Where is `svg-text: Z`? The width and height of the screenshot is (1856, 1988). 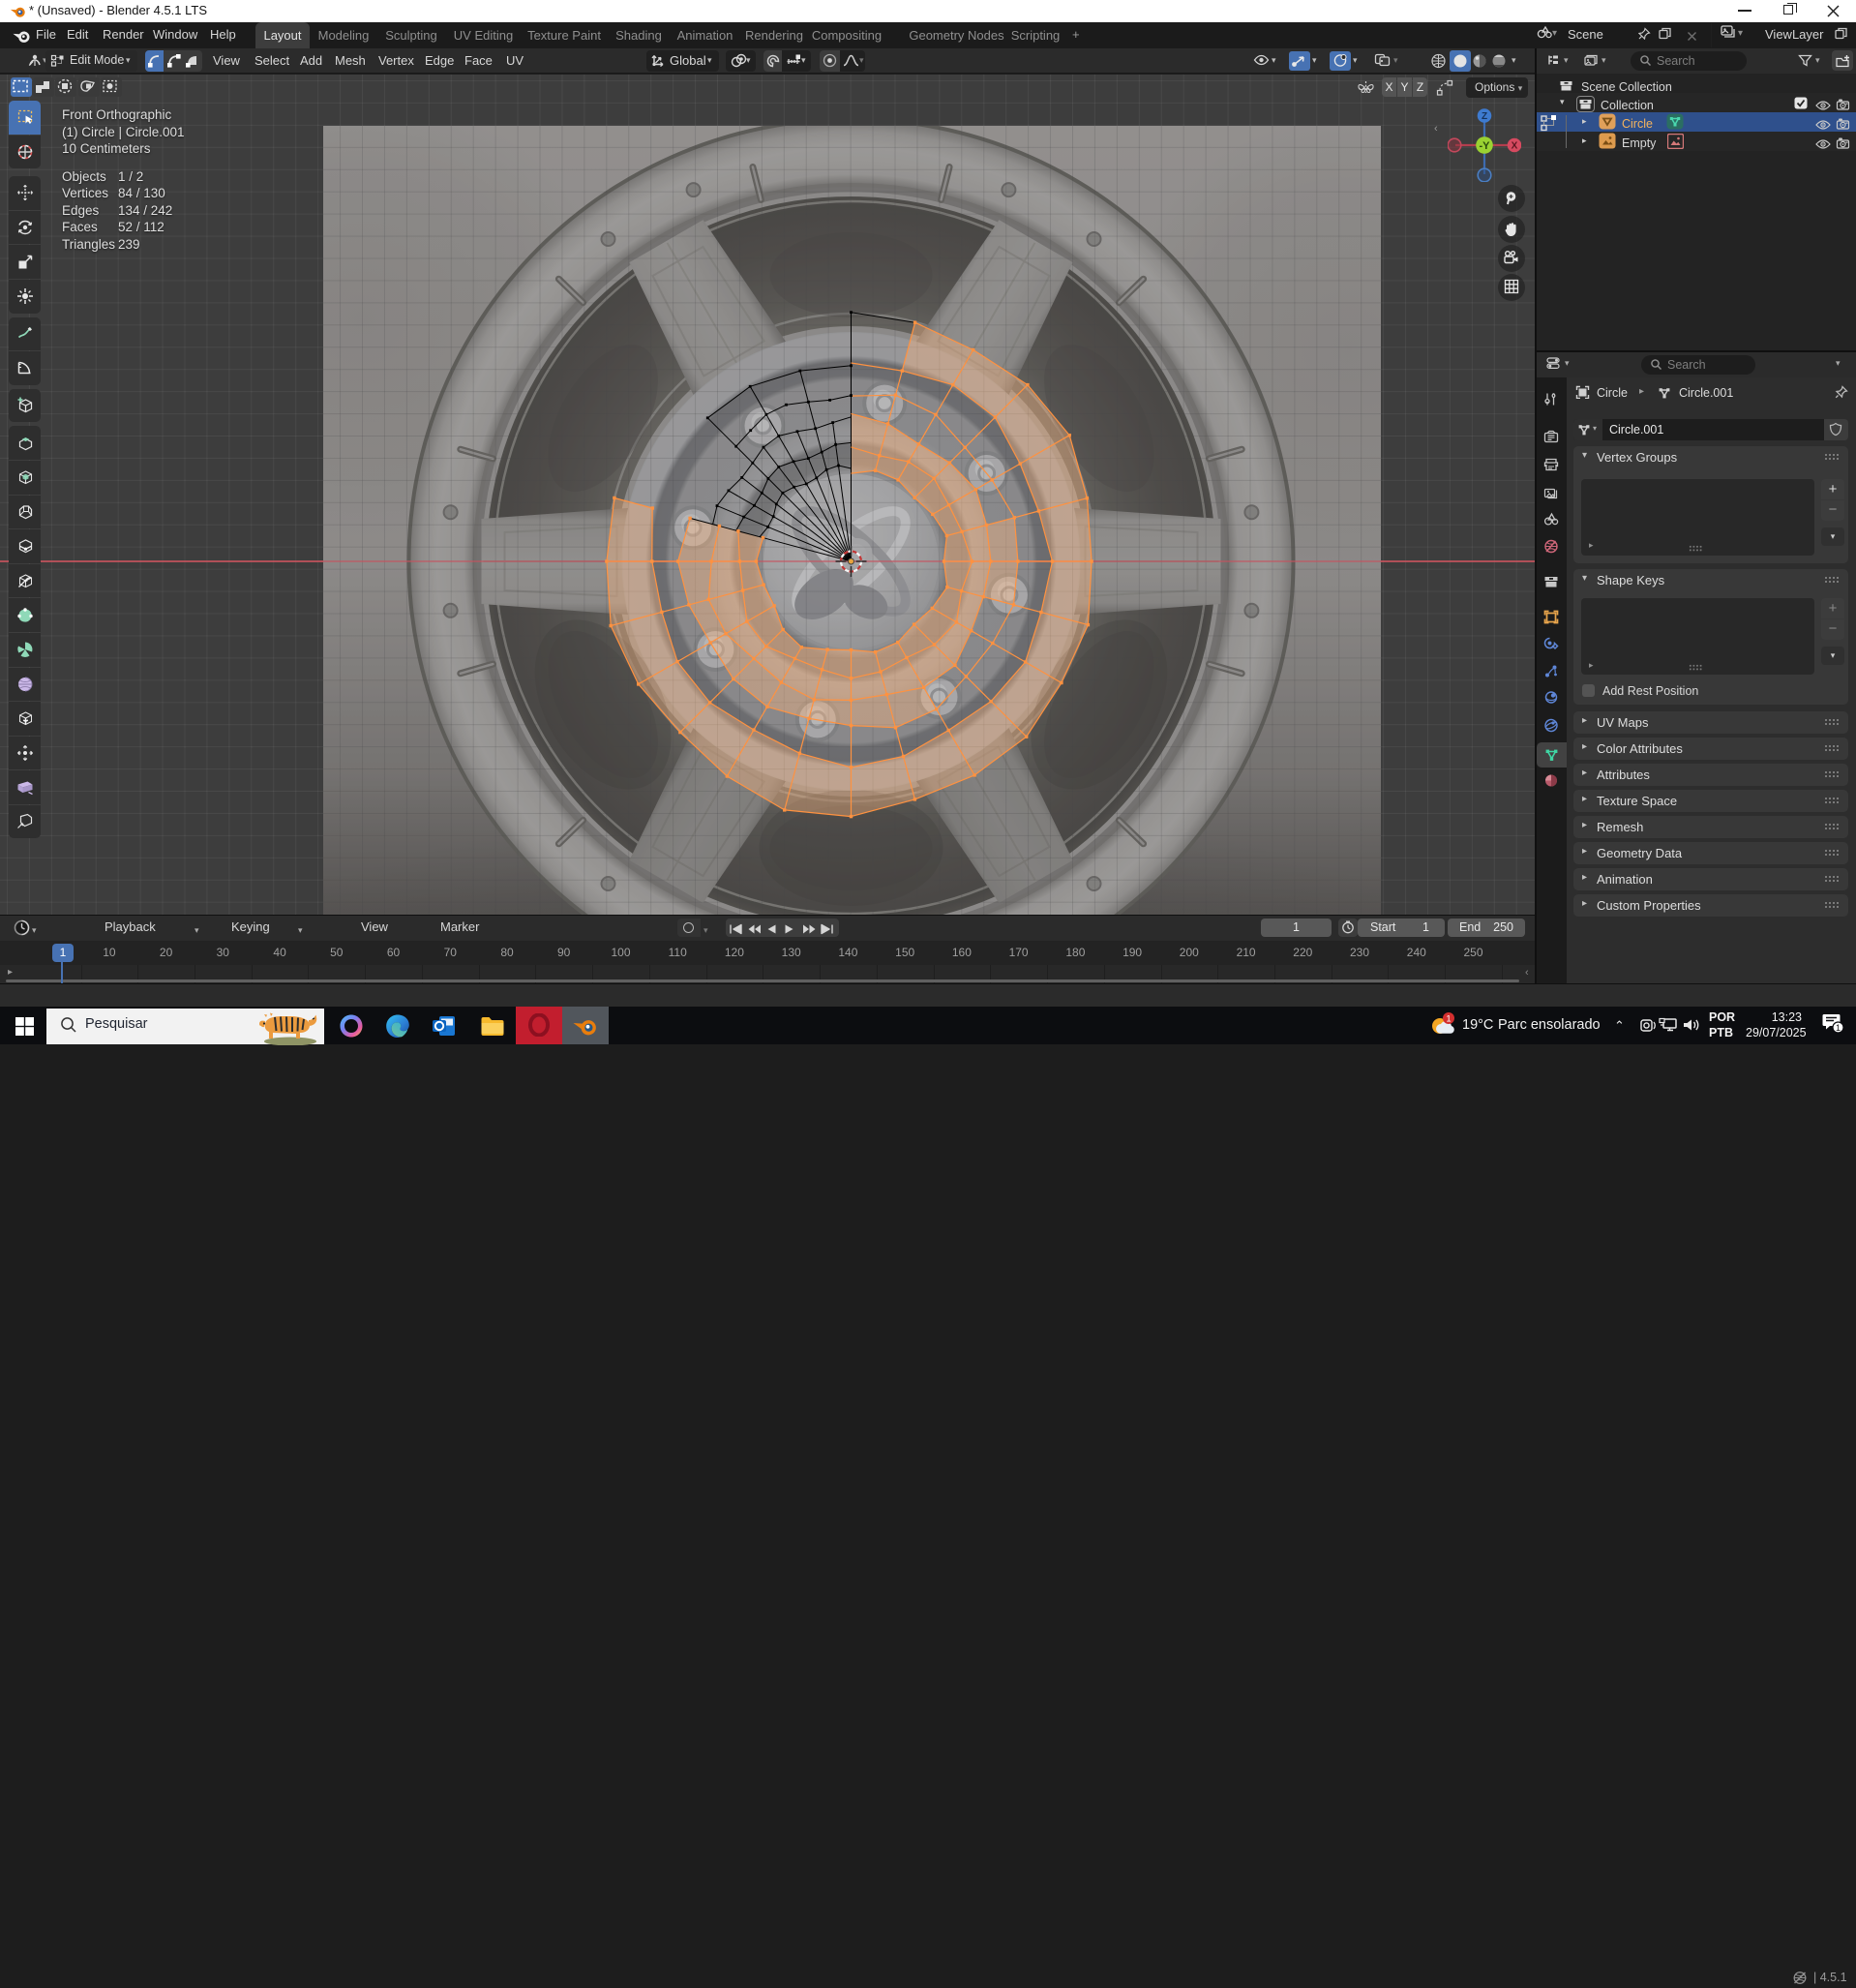 svg-text: Z is located at coordinates (1485, 116).